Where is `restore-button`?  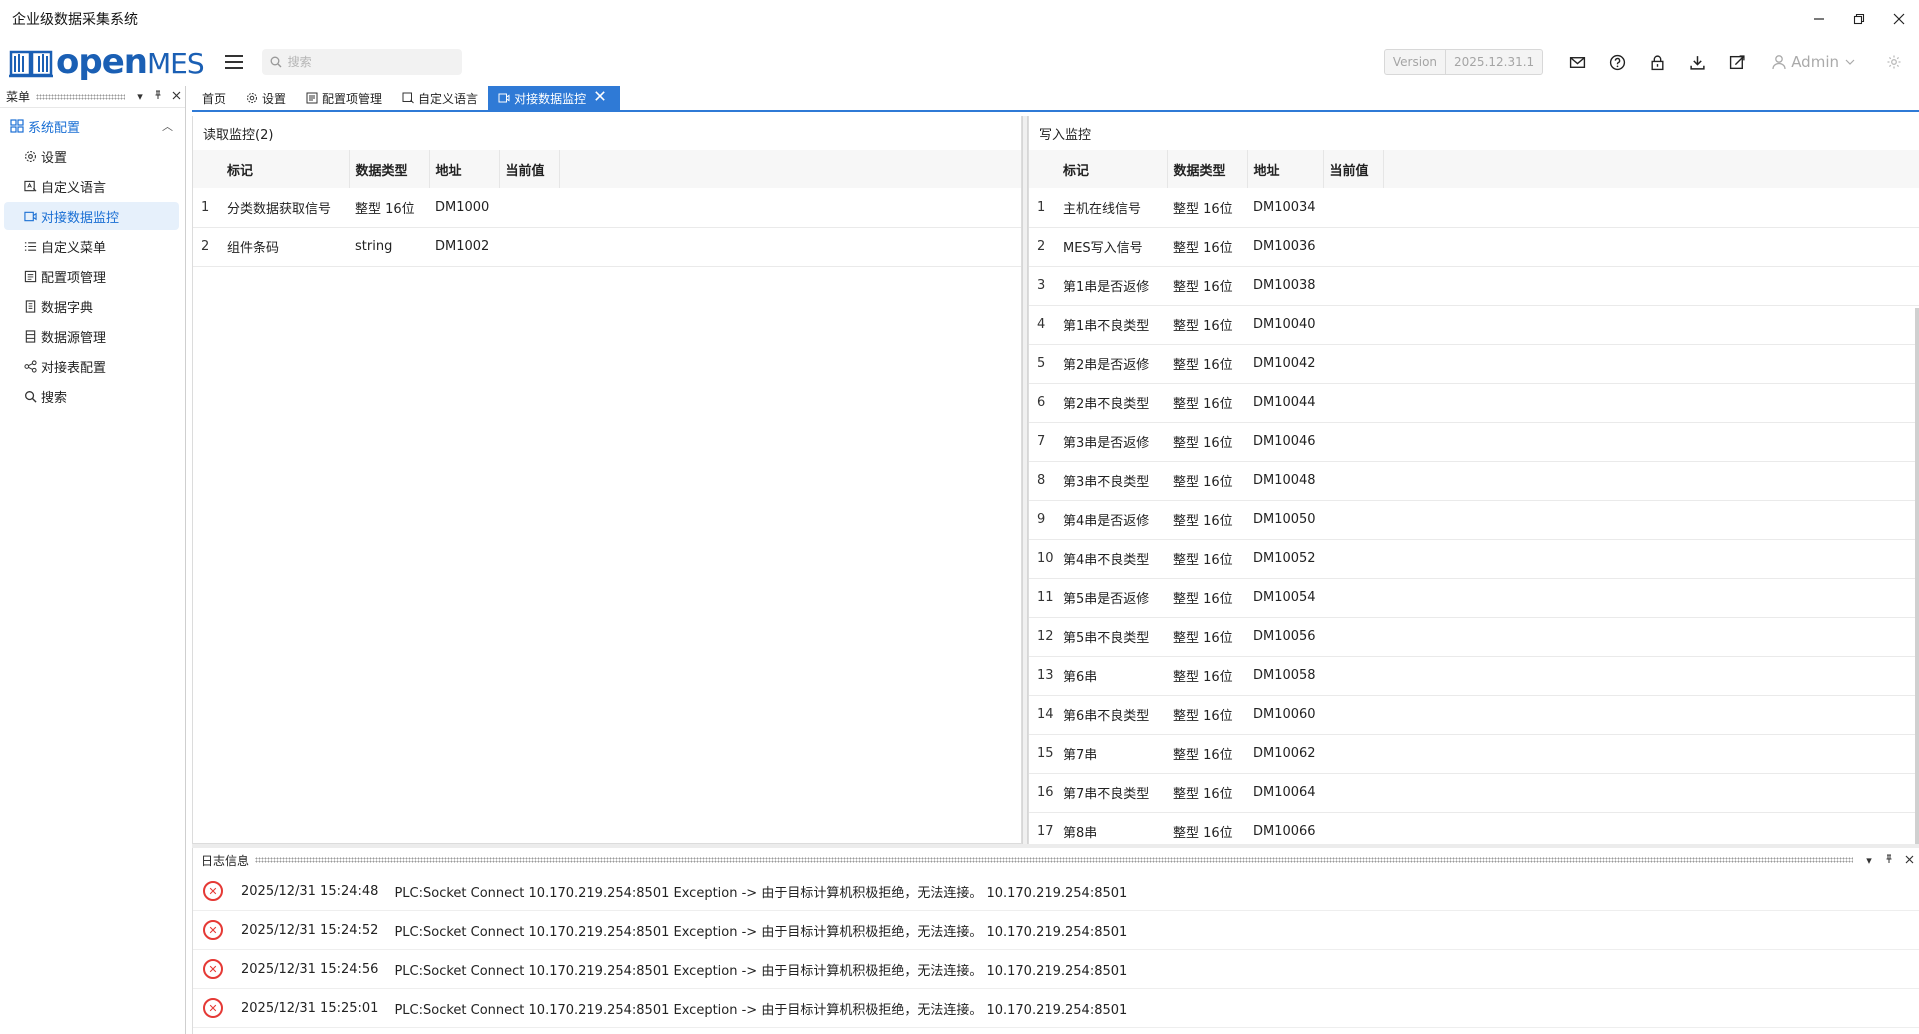 restore-button is located at coordinates (1859, 19).